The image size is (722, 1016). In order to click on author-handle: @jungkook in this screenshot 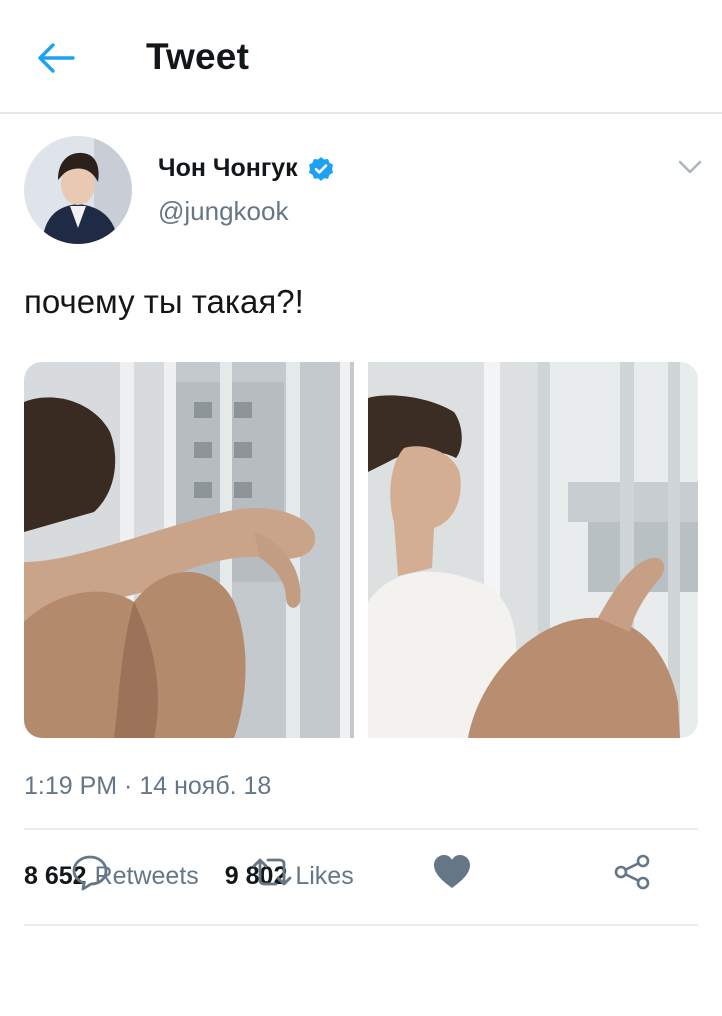, I will do `click(223, 211)`.